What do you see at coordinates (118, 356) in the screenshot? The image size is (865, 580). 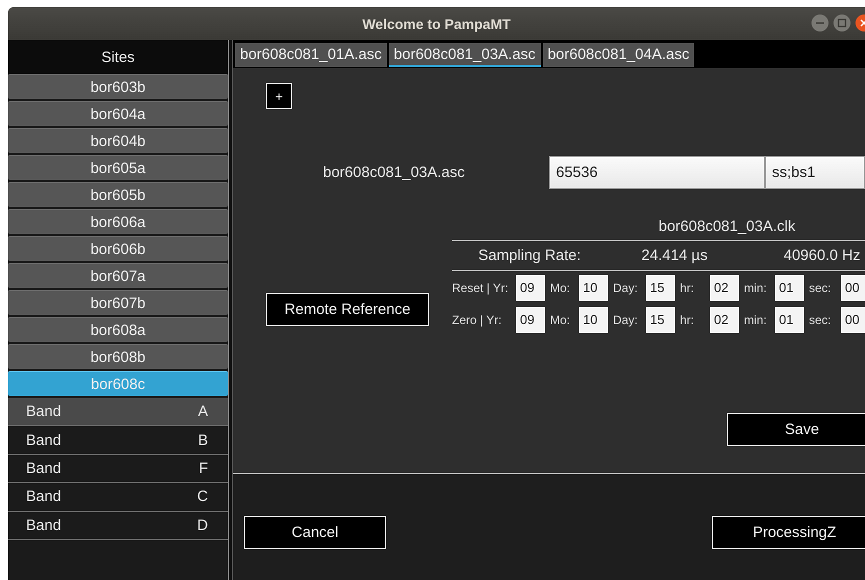 I see `site-item: bor608b` at bounding box center [118, 356].